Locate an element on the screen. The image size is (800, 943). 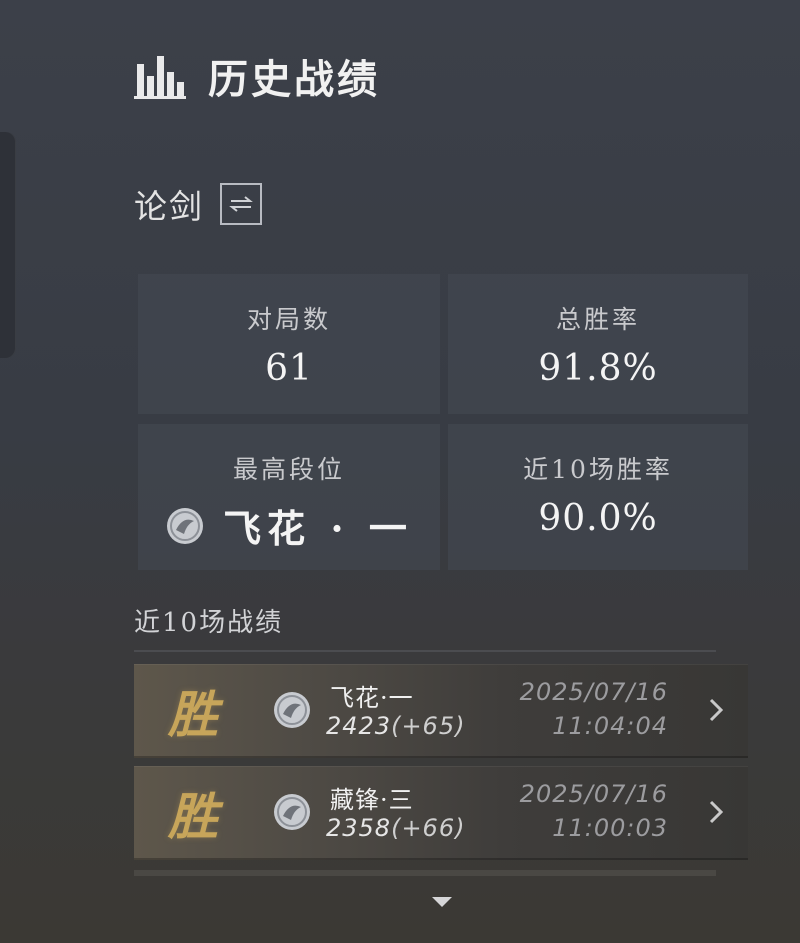
stat-label: 对局数 is located at coordinates (288, 319).